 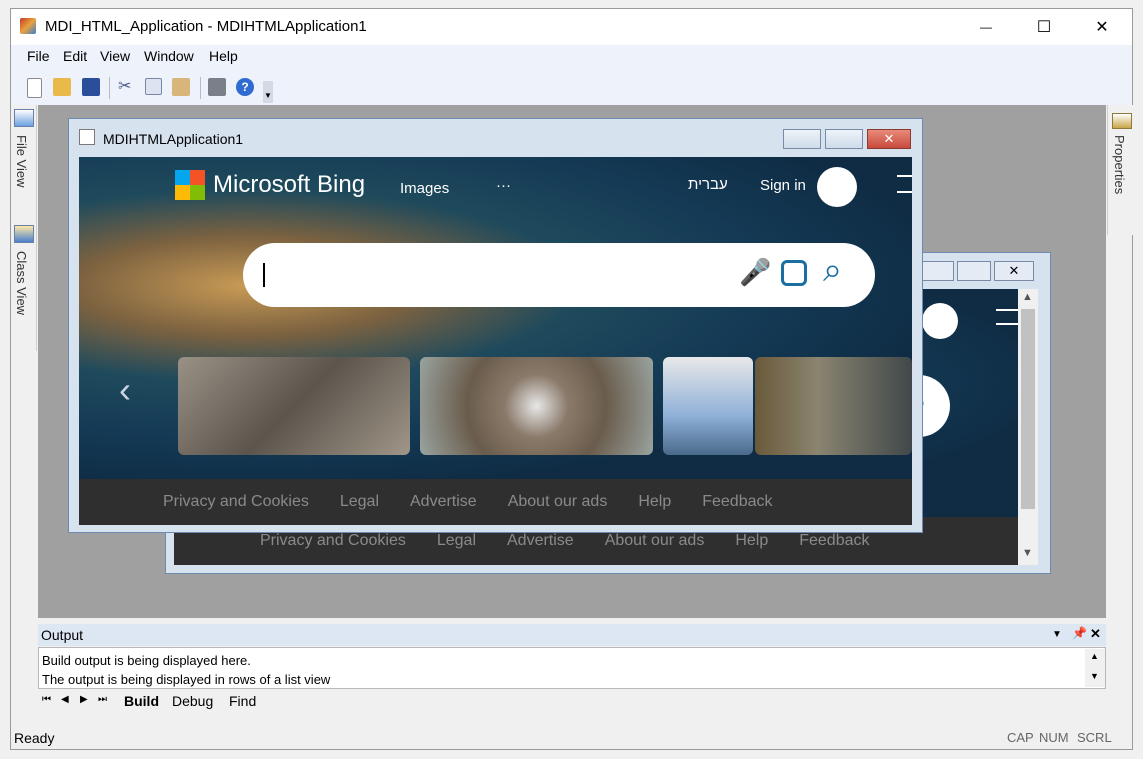 I want to click on app-icon, so click(x=28, y=26).